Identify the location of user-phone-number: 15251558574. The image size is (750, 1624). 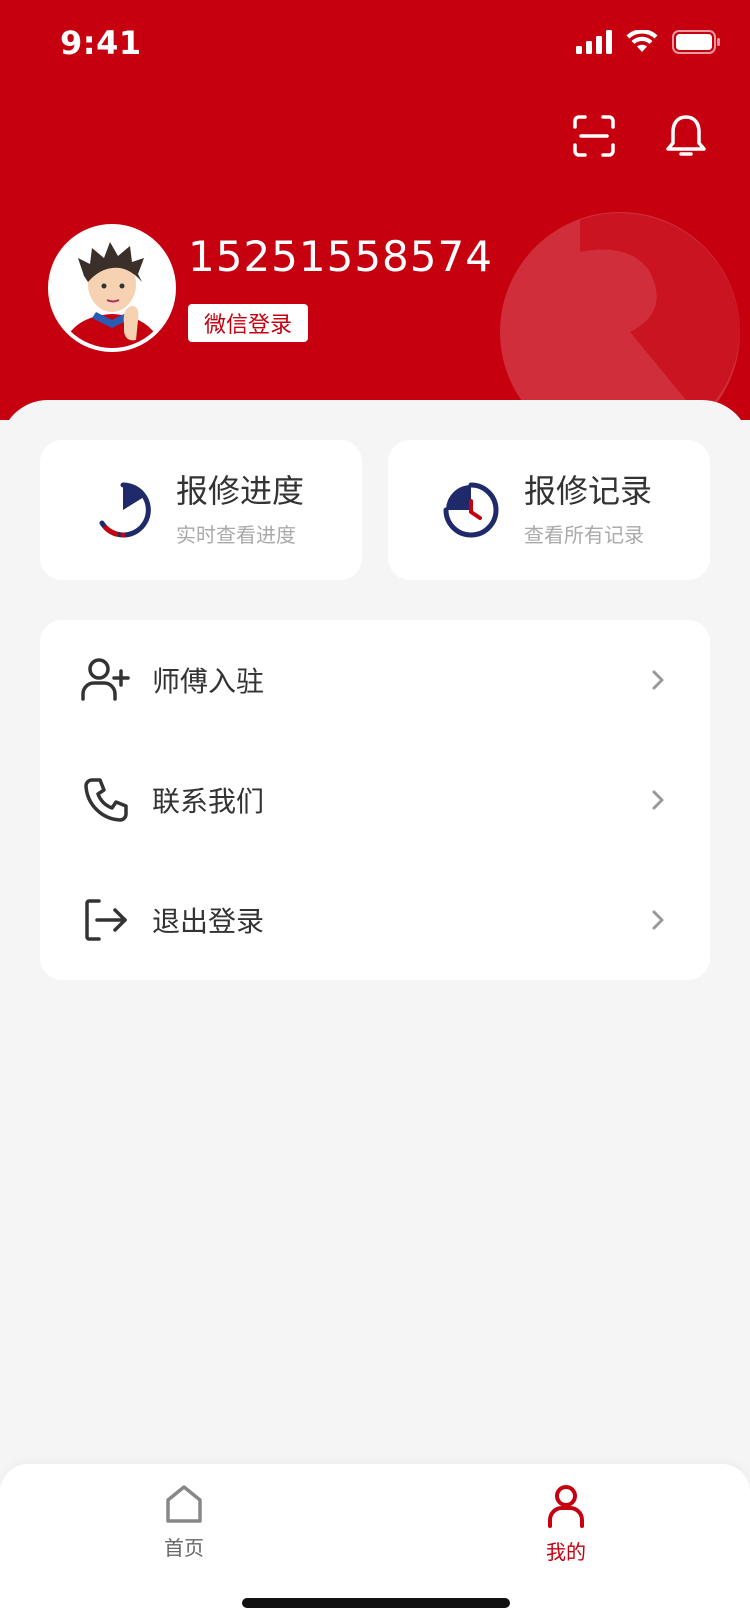
(340, 256).